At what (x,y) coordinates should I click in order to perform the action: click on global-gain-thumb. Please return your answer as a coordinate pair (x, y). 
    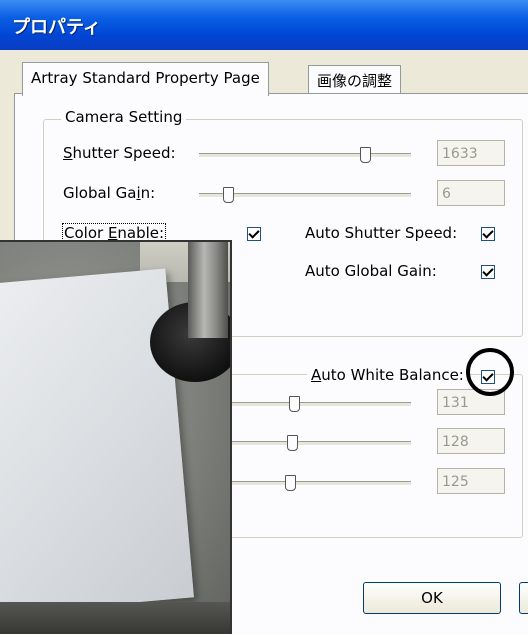
    Looking at the image, I should click on (228, 195).